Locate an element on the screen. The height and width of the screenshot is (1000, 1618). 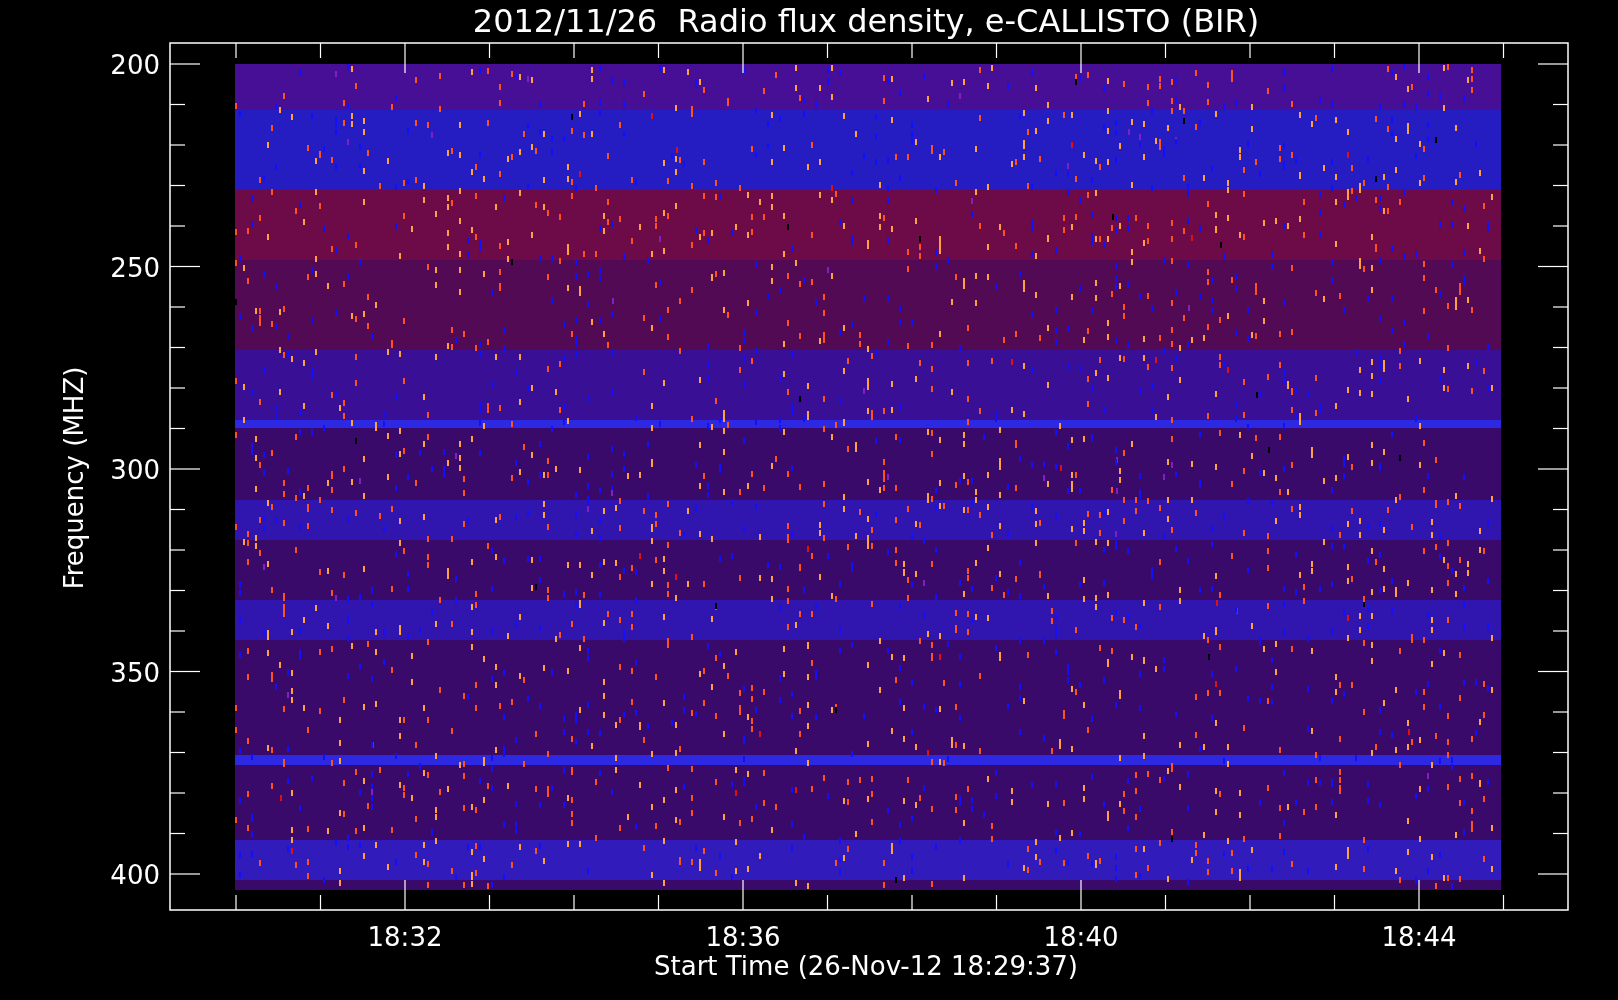
x-tick-label: 18:44 is located at coordinates (1419, 937).